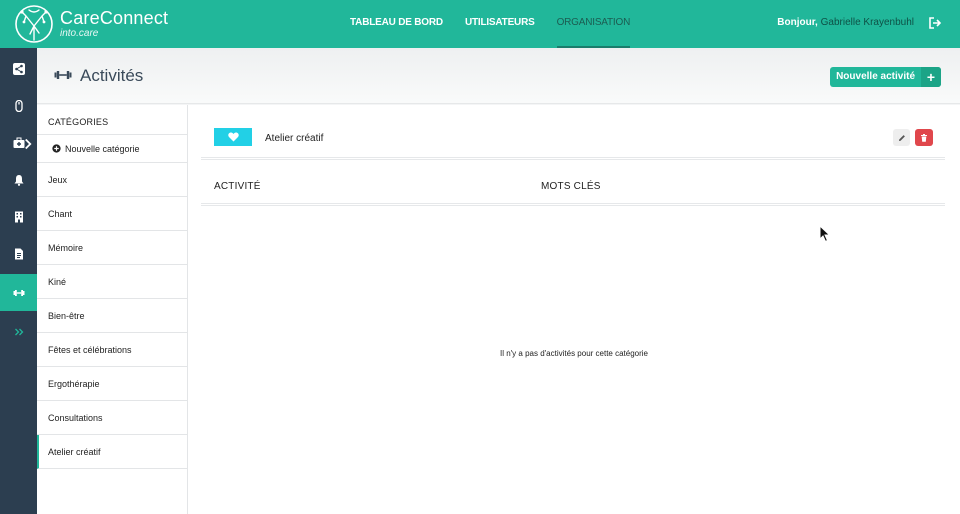 The image size is (960, 514). What do you see at coordinates (825, 234) in the screenshot?
I see `mouse-cursor-icon` at bounding box center [825, 234].